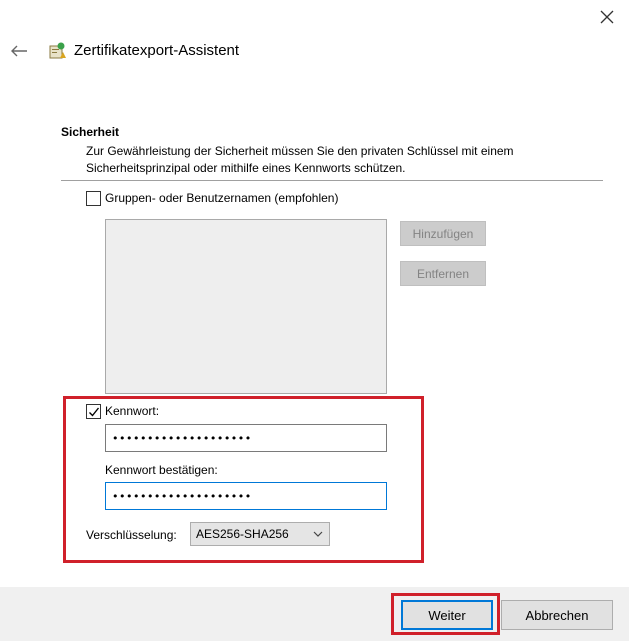  Describe the element at coordinates (132, 411) in the screenshot. I see `password-checkbox-label: Kennwort:` at that location.